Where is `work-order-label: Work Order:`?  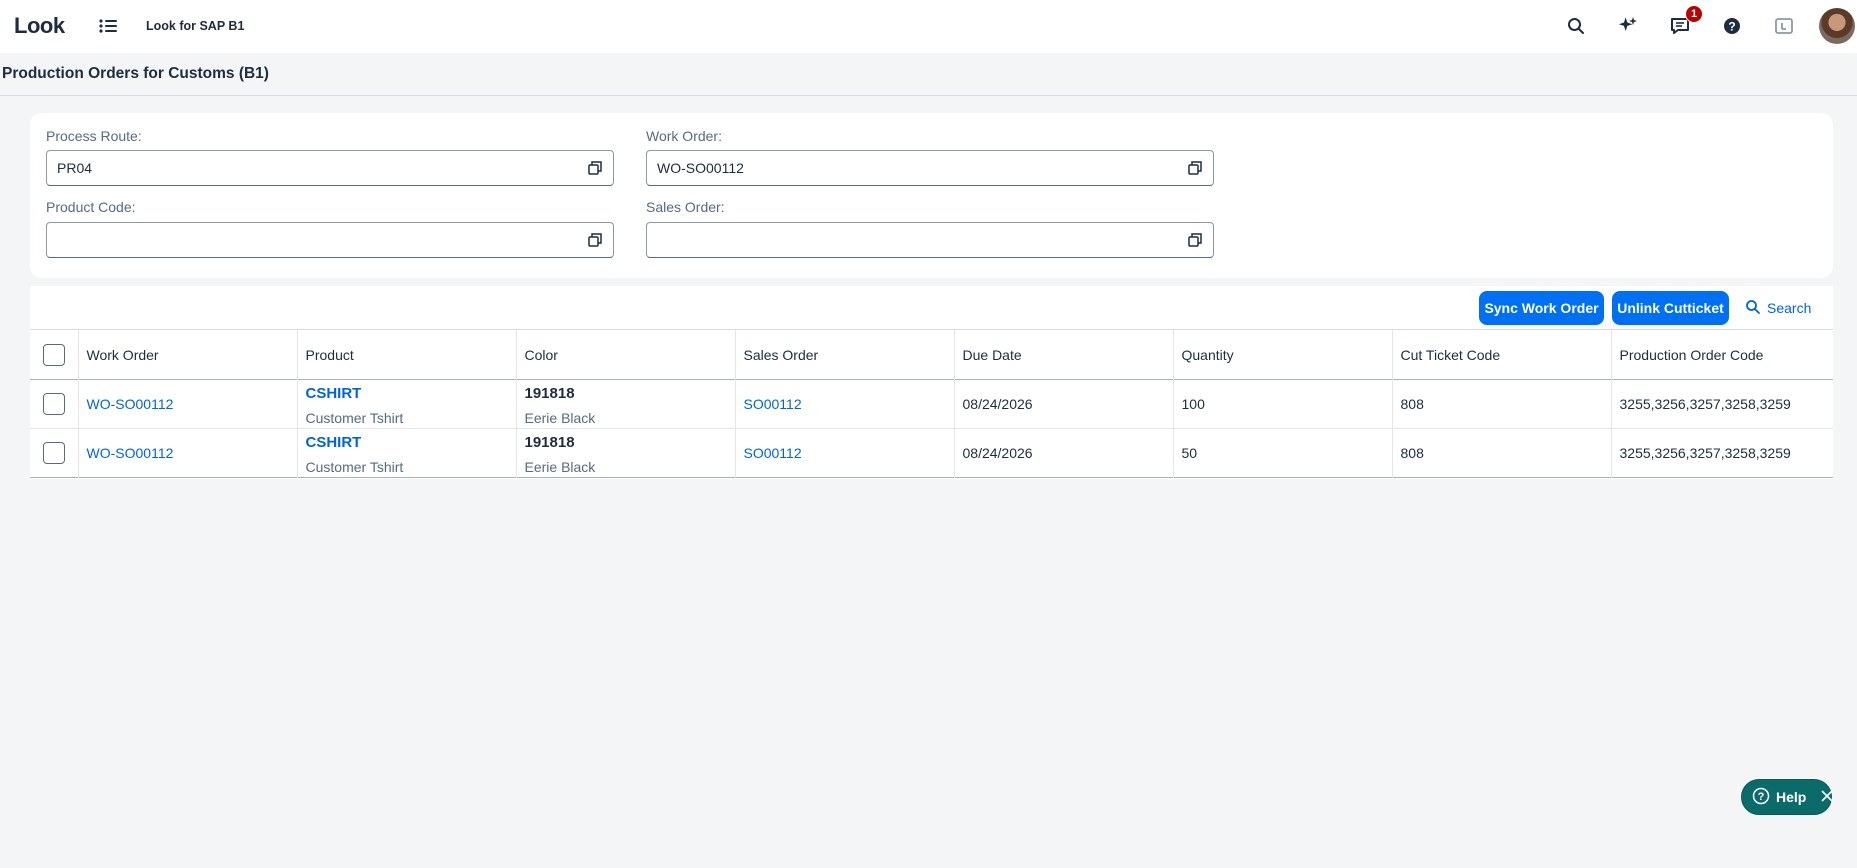 work-order-label: Work Order: is located at coordinates (684, 136).